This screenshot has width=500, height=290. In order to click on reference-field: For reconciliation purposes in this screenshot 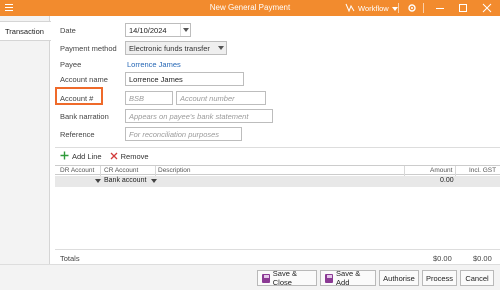, I will do `click(183, 134)`.